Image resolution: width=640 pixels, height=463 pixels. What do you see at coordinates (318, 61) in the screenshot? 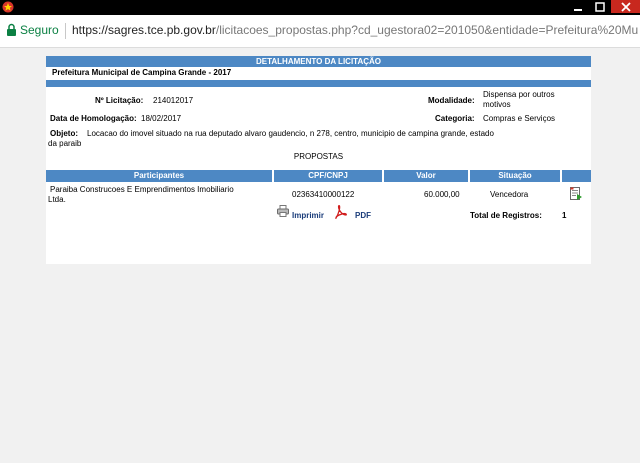
I see `detail-header: DETALHAMENTO DA LICITAÇÃO` at bounding box center [318, 61].